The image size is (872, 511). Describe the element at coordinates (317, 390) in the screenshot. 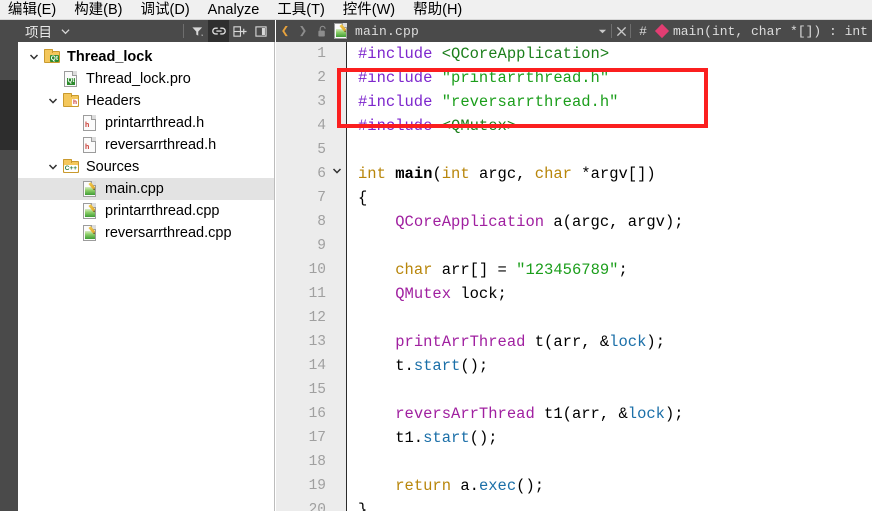

I see `line-number: 15` at that location.